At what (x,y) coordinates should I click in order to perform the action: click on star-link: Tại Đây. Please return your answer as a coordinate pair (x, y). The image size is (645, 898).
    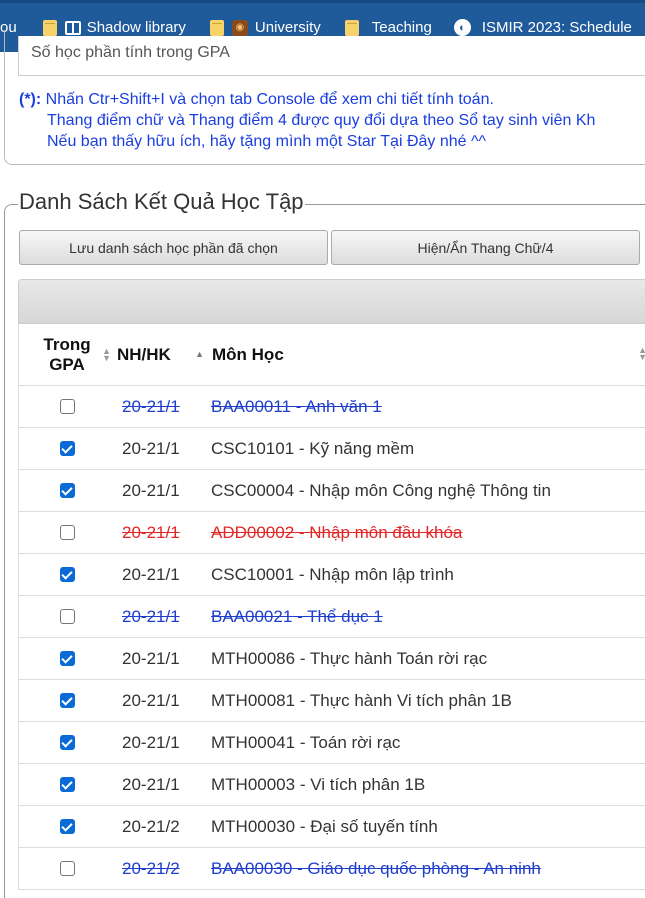
    Looking at the image, I should click on (407, 141).